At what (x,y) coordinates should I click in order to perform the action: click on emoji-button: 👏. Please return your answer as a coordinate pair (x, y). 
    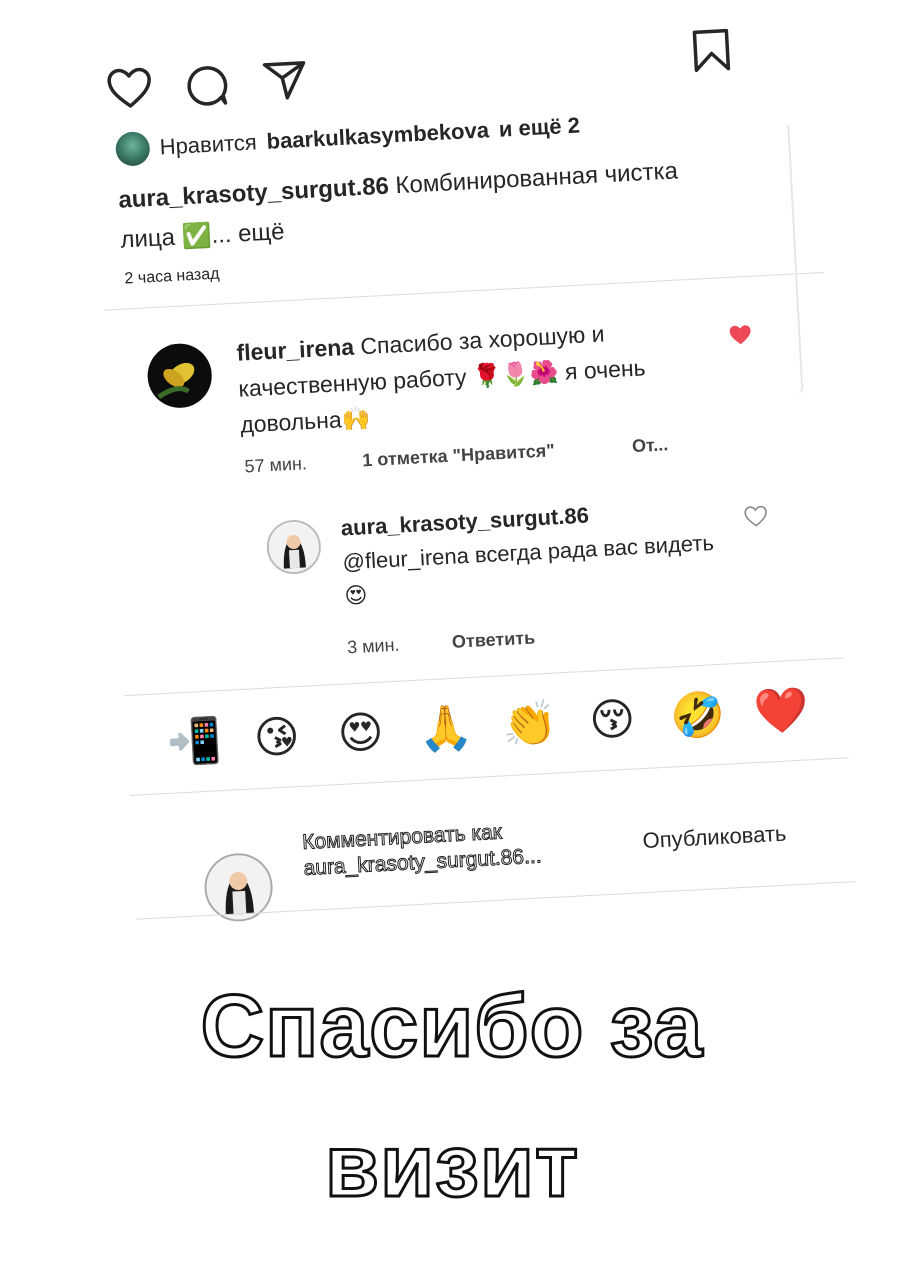
    Looking at the image, I should click on (529, 724).